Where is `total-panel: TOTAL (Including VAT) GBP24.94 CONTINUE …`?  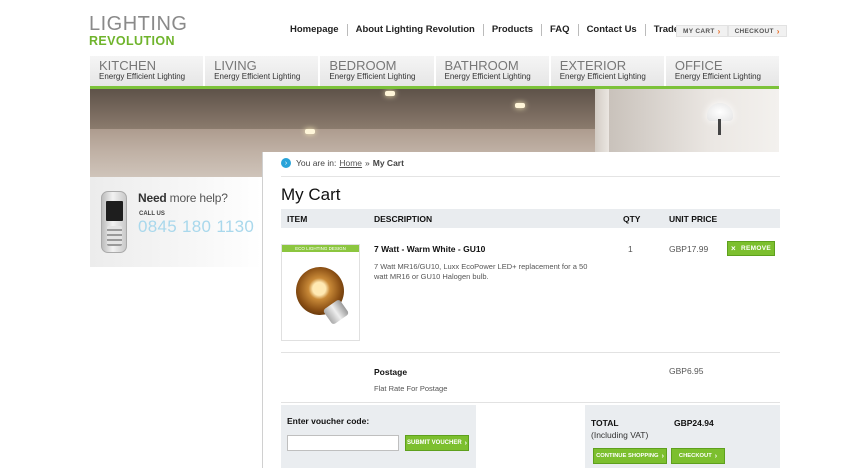
total-panel: TOTAL (Including VAT) GBP24.94 CONTINUE … is located at coordinates (682, 436).